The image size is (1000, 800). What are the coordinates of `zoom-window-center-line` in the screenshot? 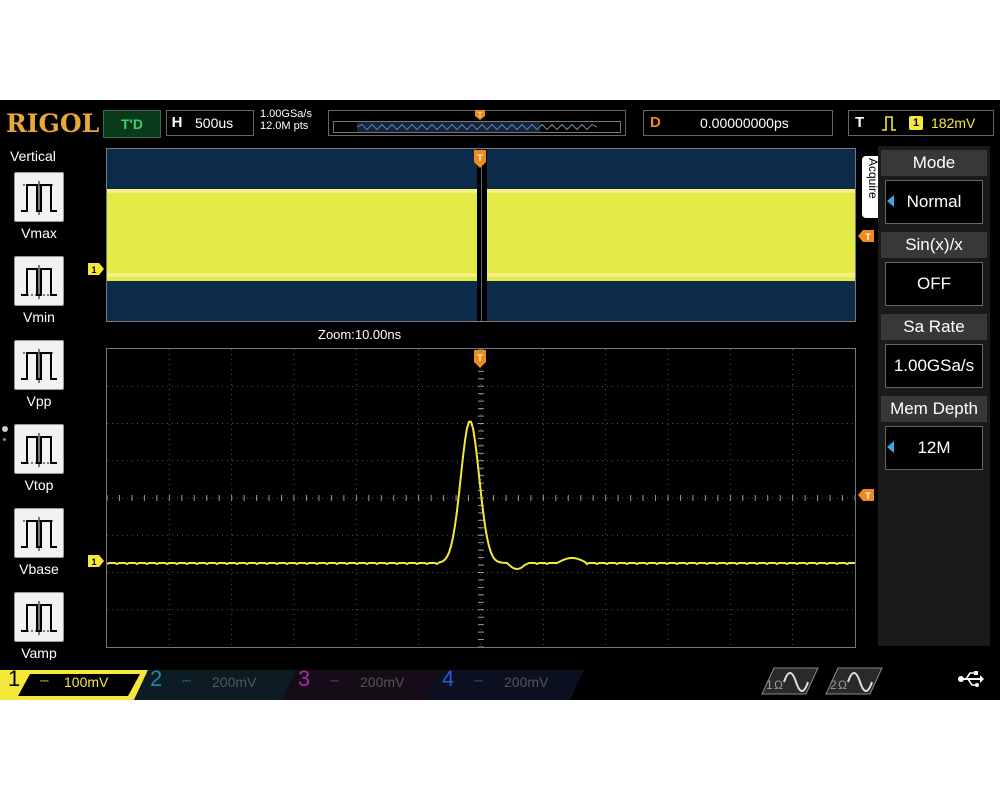 It's located at (481, 235).